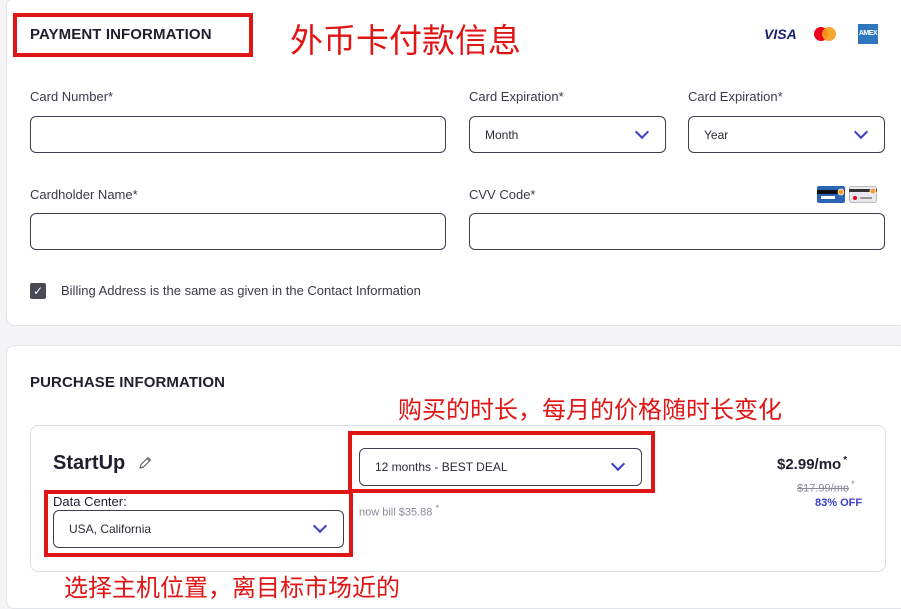 The height and width of the screenshot is (609, 901). Describe the element at coordinates (780, 34) in the screenshot. I see `visa-icon: VISA` at that location.